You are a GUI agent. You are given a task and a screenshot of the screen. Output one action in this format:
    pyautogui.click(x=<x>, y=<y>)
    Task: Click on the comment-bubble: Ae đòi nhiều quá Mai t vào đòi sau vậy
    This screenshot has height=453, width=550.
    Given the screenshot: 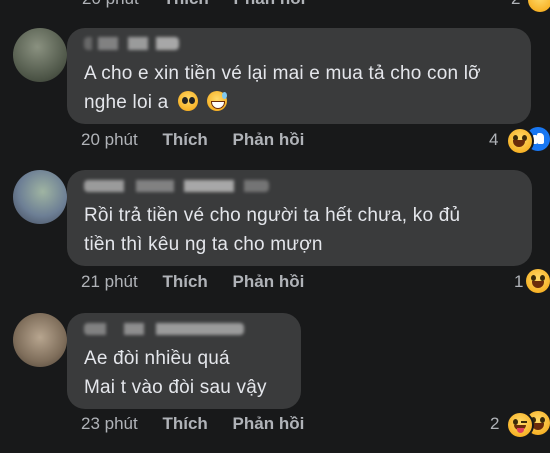 What is the action you would take?
    pyautogui.click(x=184, y=361)
    